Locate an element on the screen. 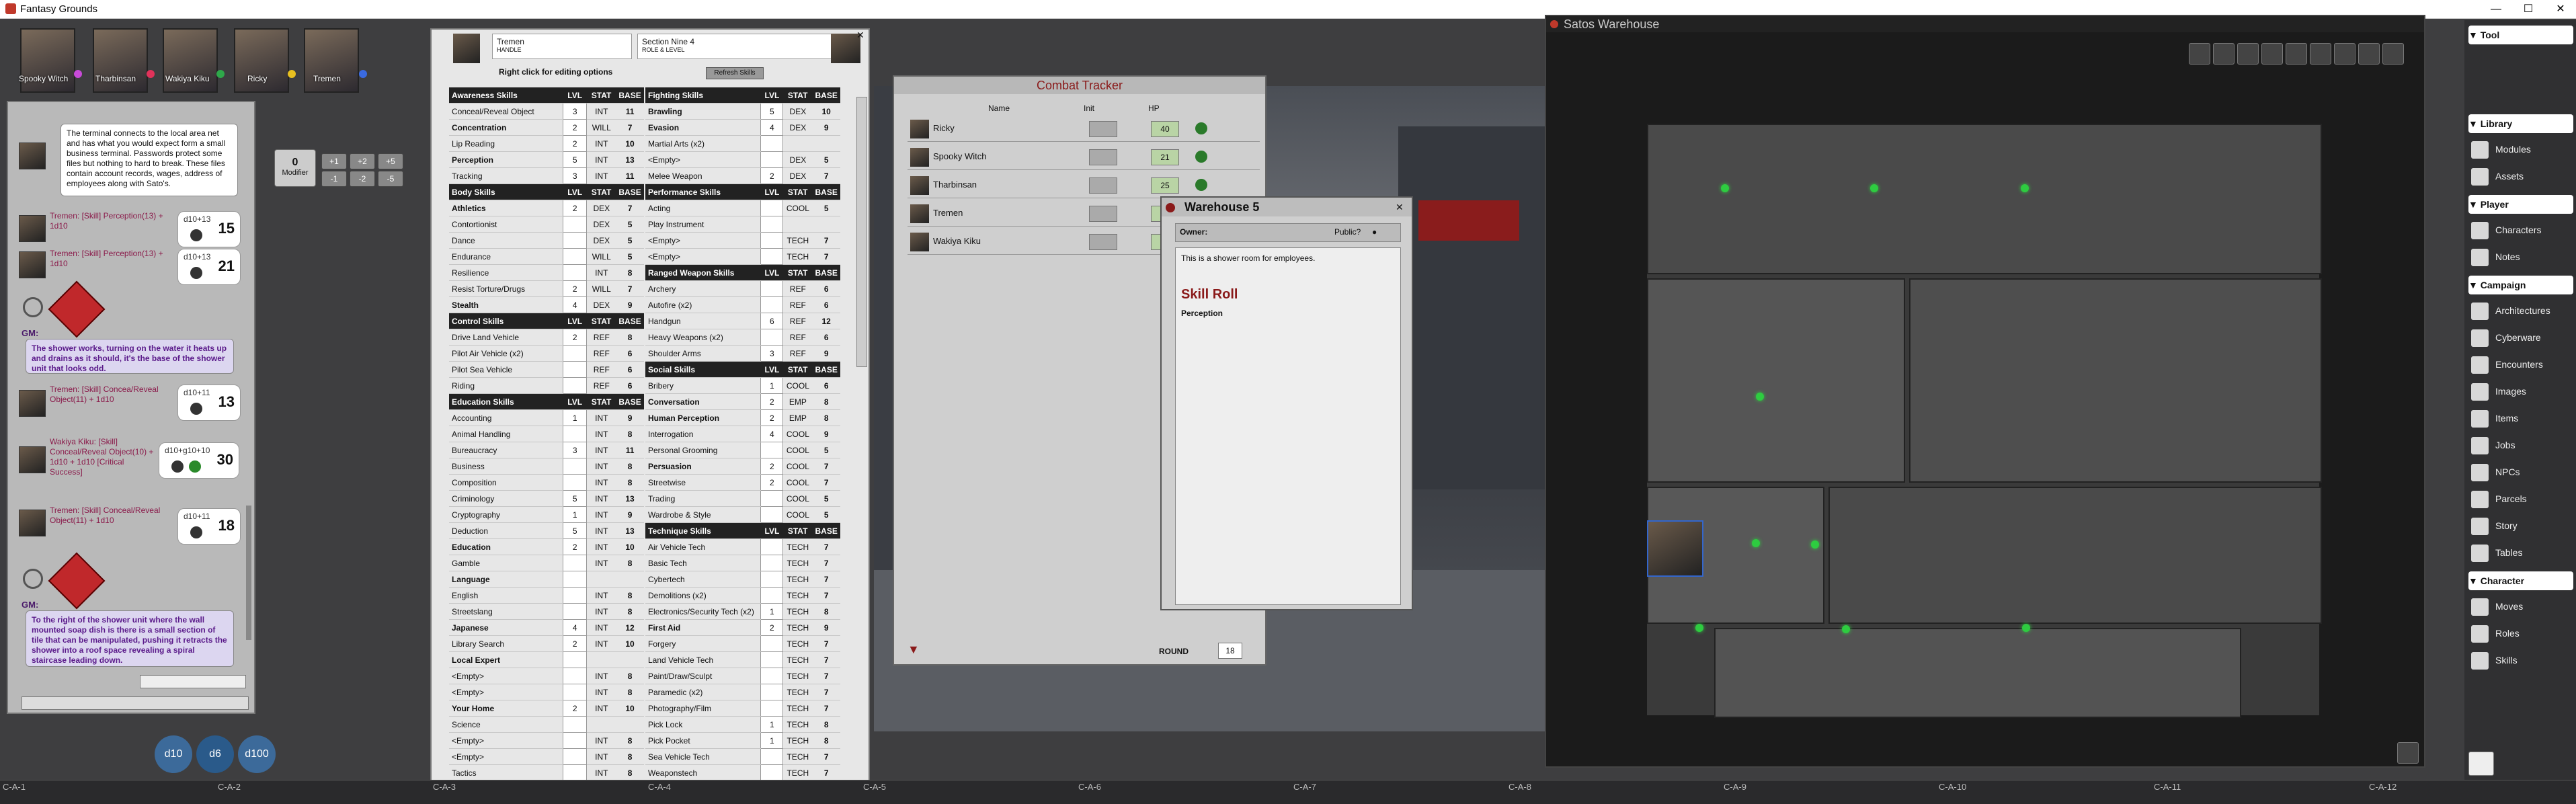  map-options-icon is located at coordinates (2408, 753).